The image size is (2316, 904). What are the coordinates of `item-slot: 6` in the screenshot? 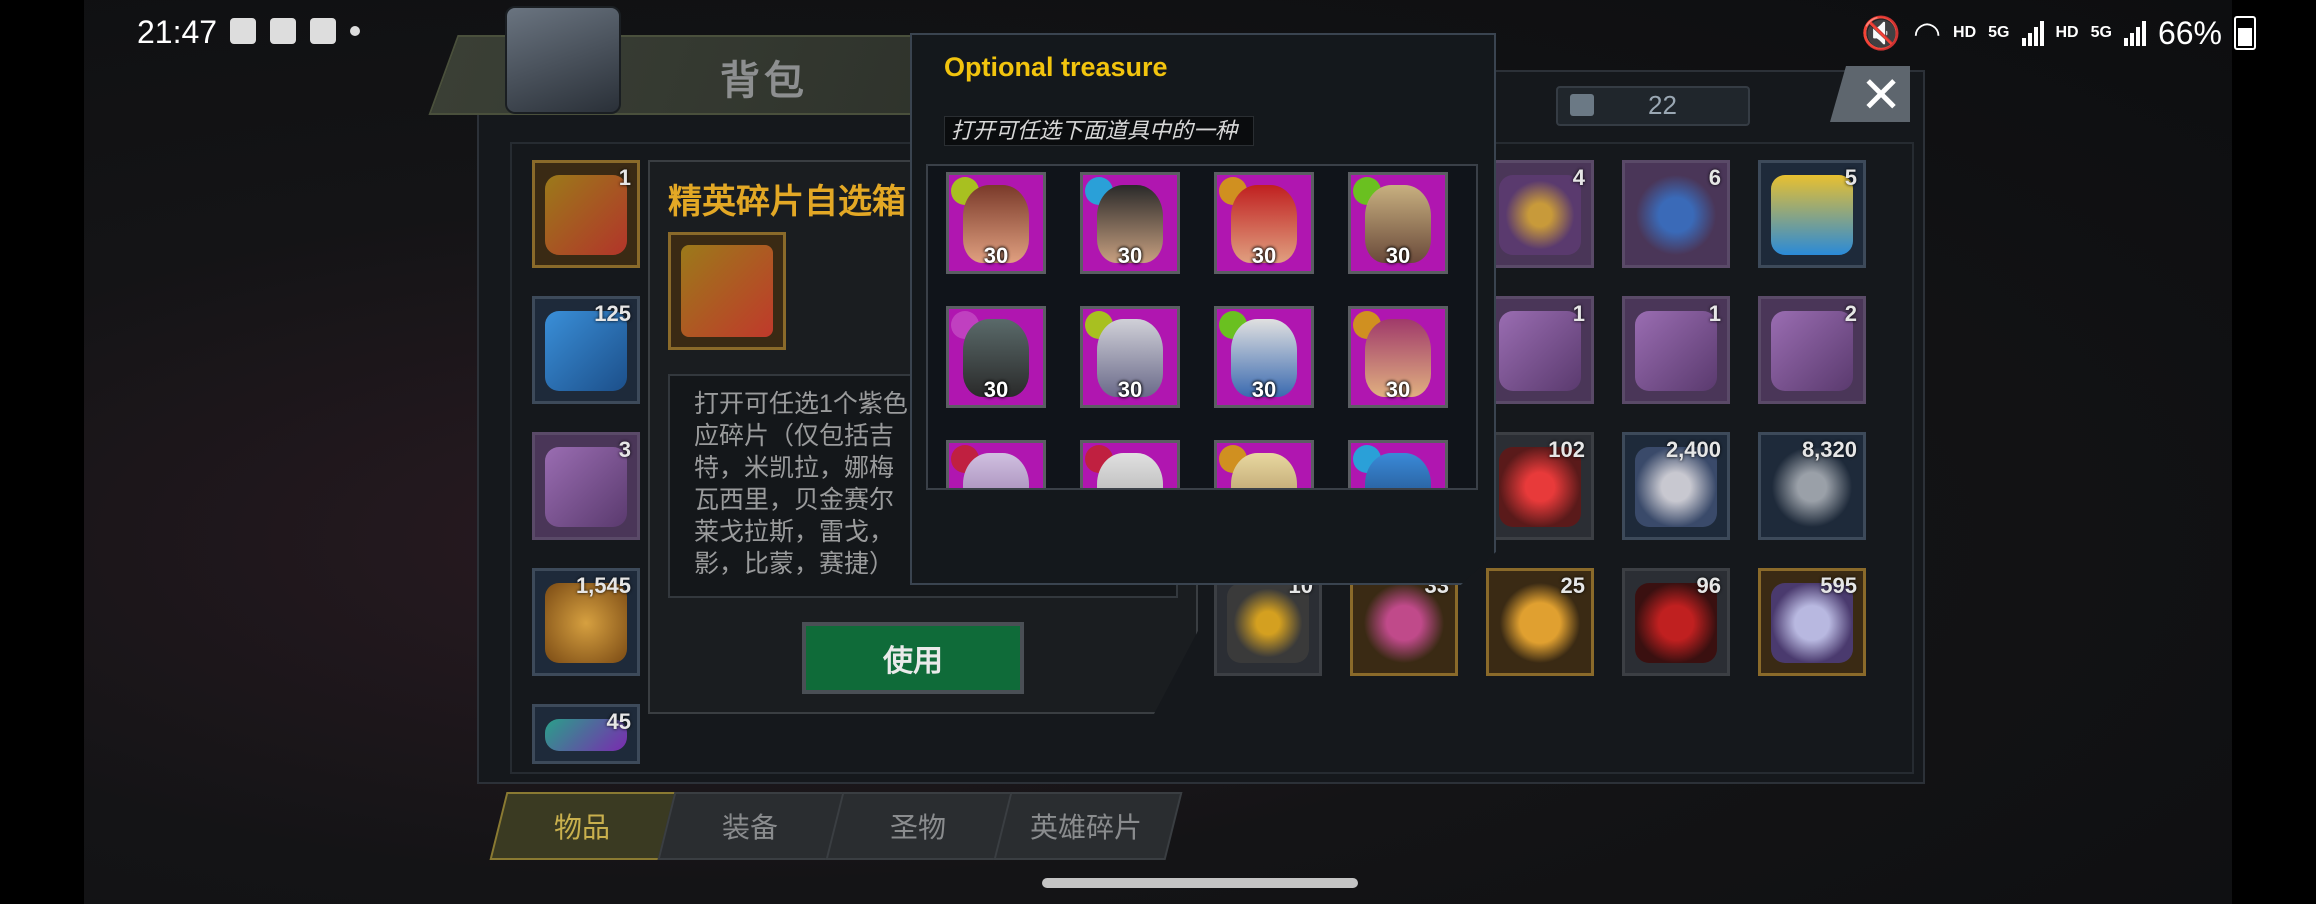 It's located at (1676, 214).